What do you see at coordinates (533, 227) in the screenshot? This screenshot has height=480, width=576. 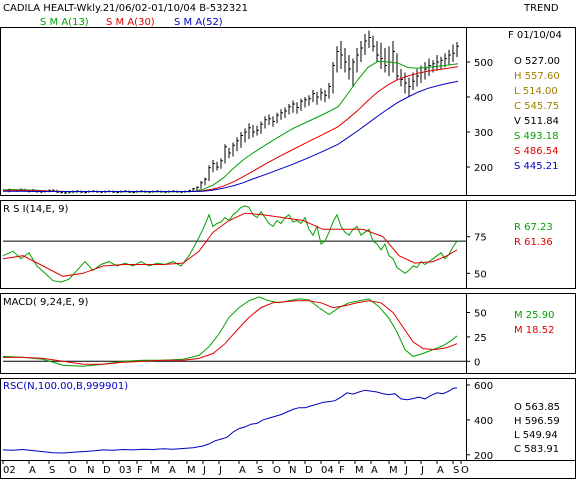 I see `info-value: R 67.23` at bounding box center [533, 227].